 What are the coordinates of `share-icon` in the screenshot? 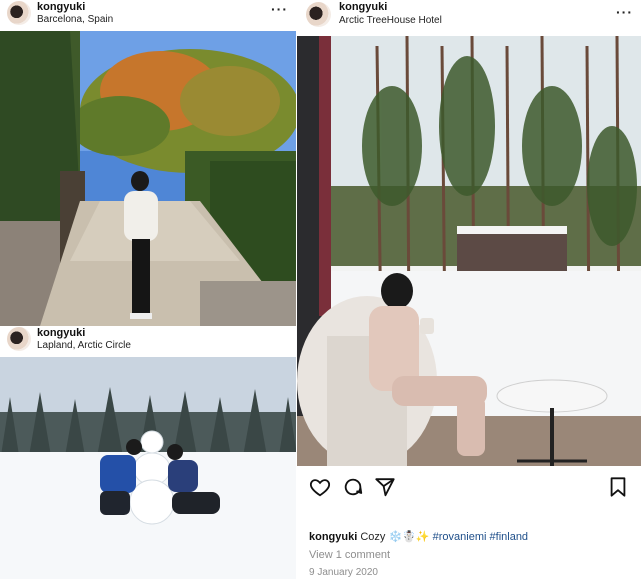 It's located at (385, 487).